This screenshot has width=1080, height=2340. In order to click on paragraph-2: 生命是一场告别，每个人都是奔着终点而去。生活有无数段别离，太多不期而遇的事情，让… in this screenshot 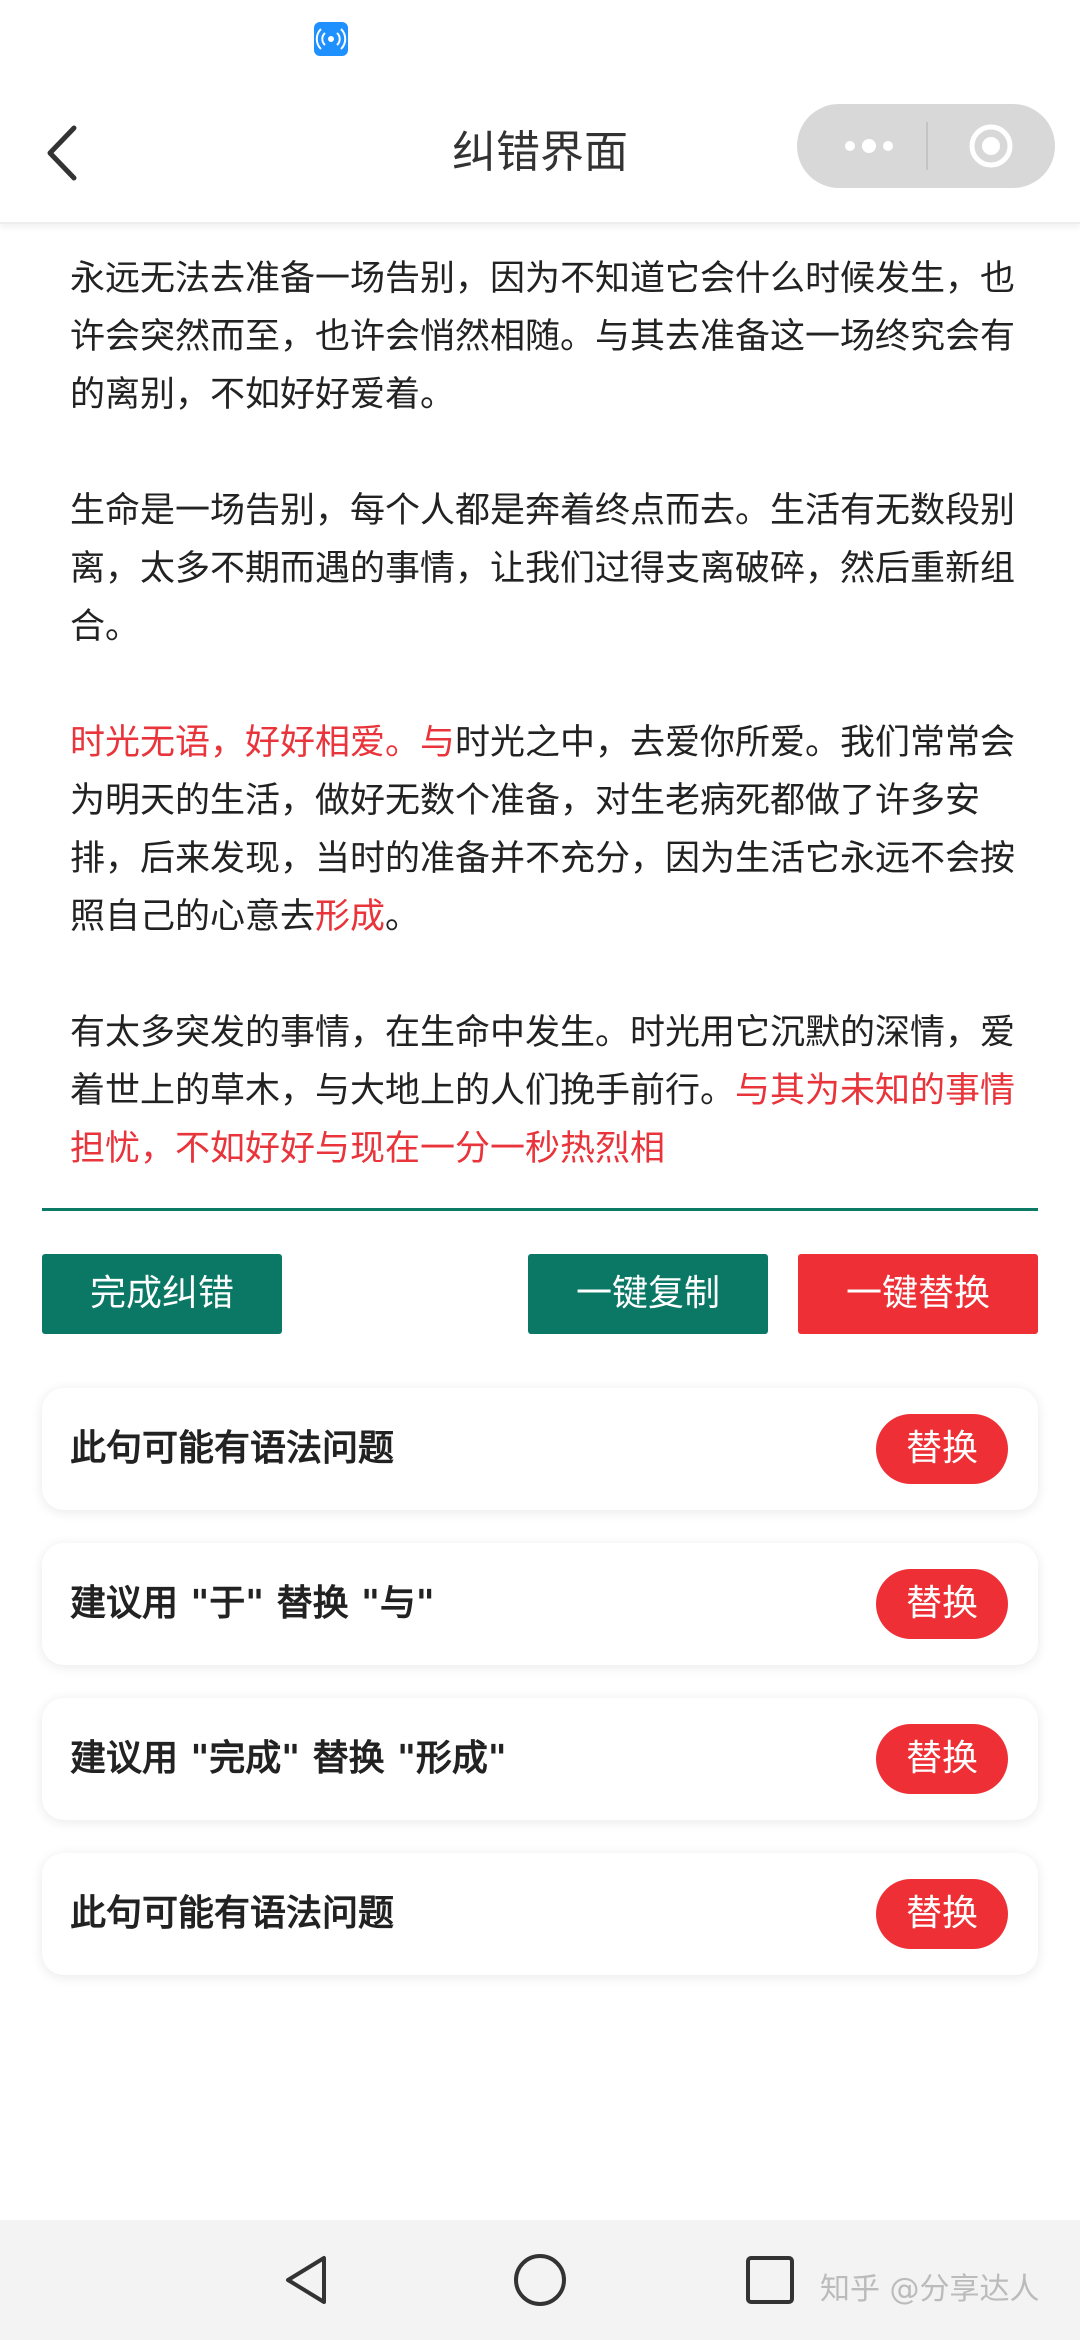, I will do `click(543, 569)`.